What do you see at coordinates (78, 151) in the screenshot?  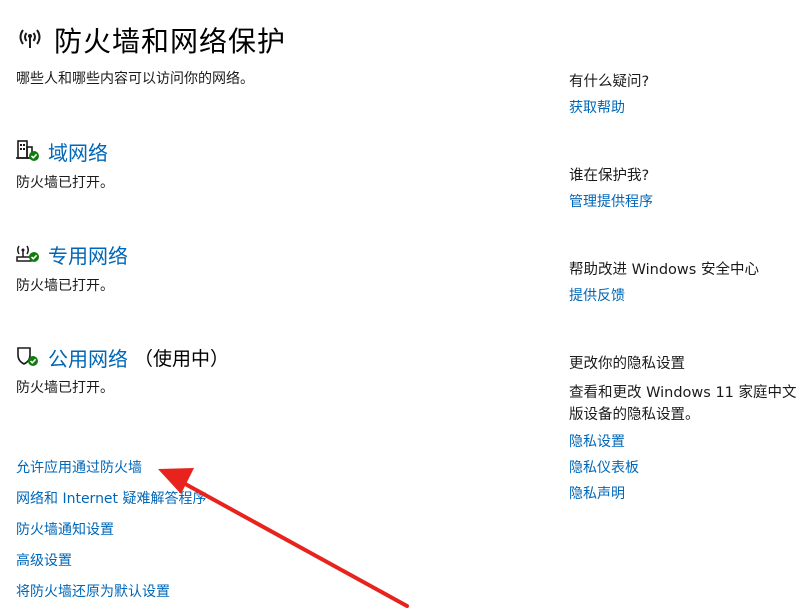 I see `domain-network-link: 域网络` at bounding box center [78, 151].